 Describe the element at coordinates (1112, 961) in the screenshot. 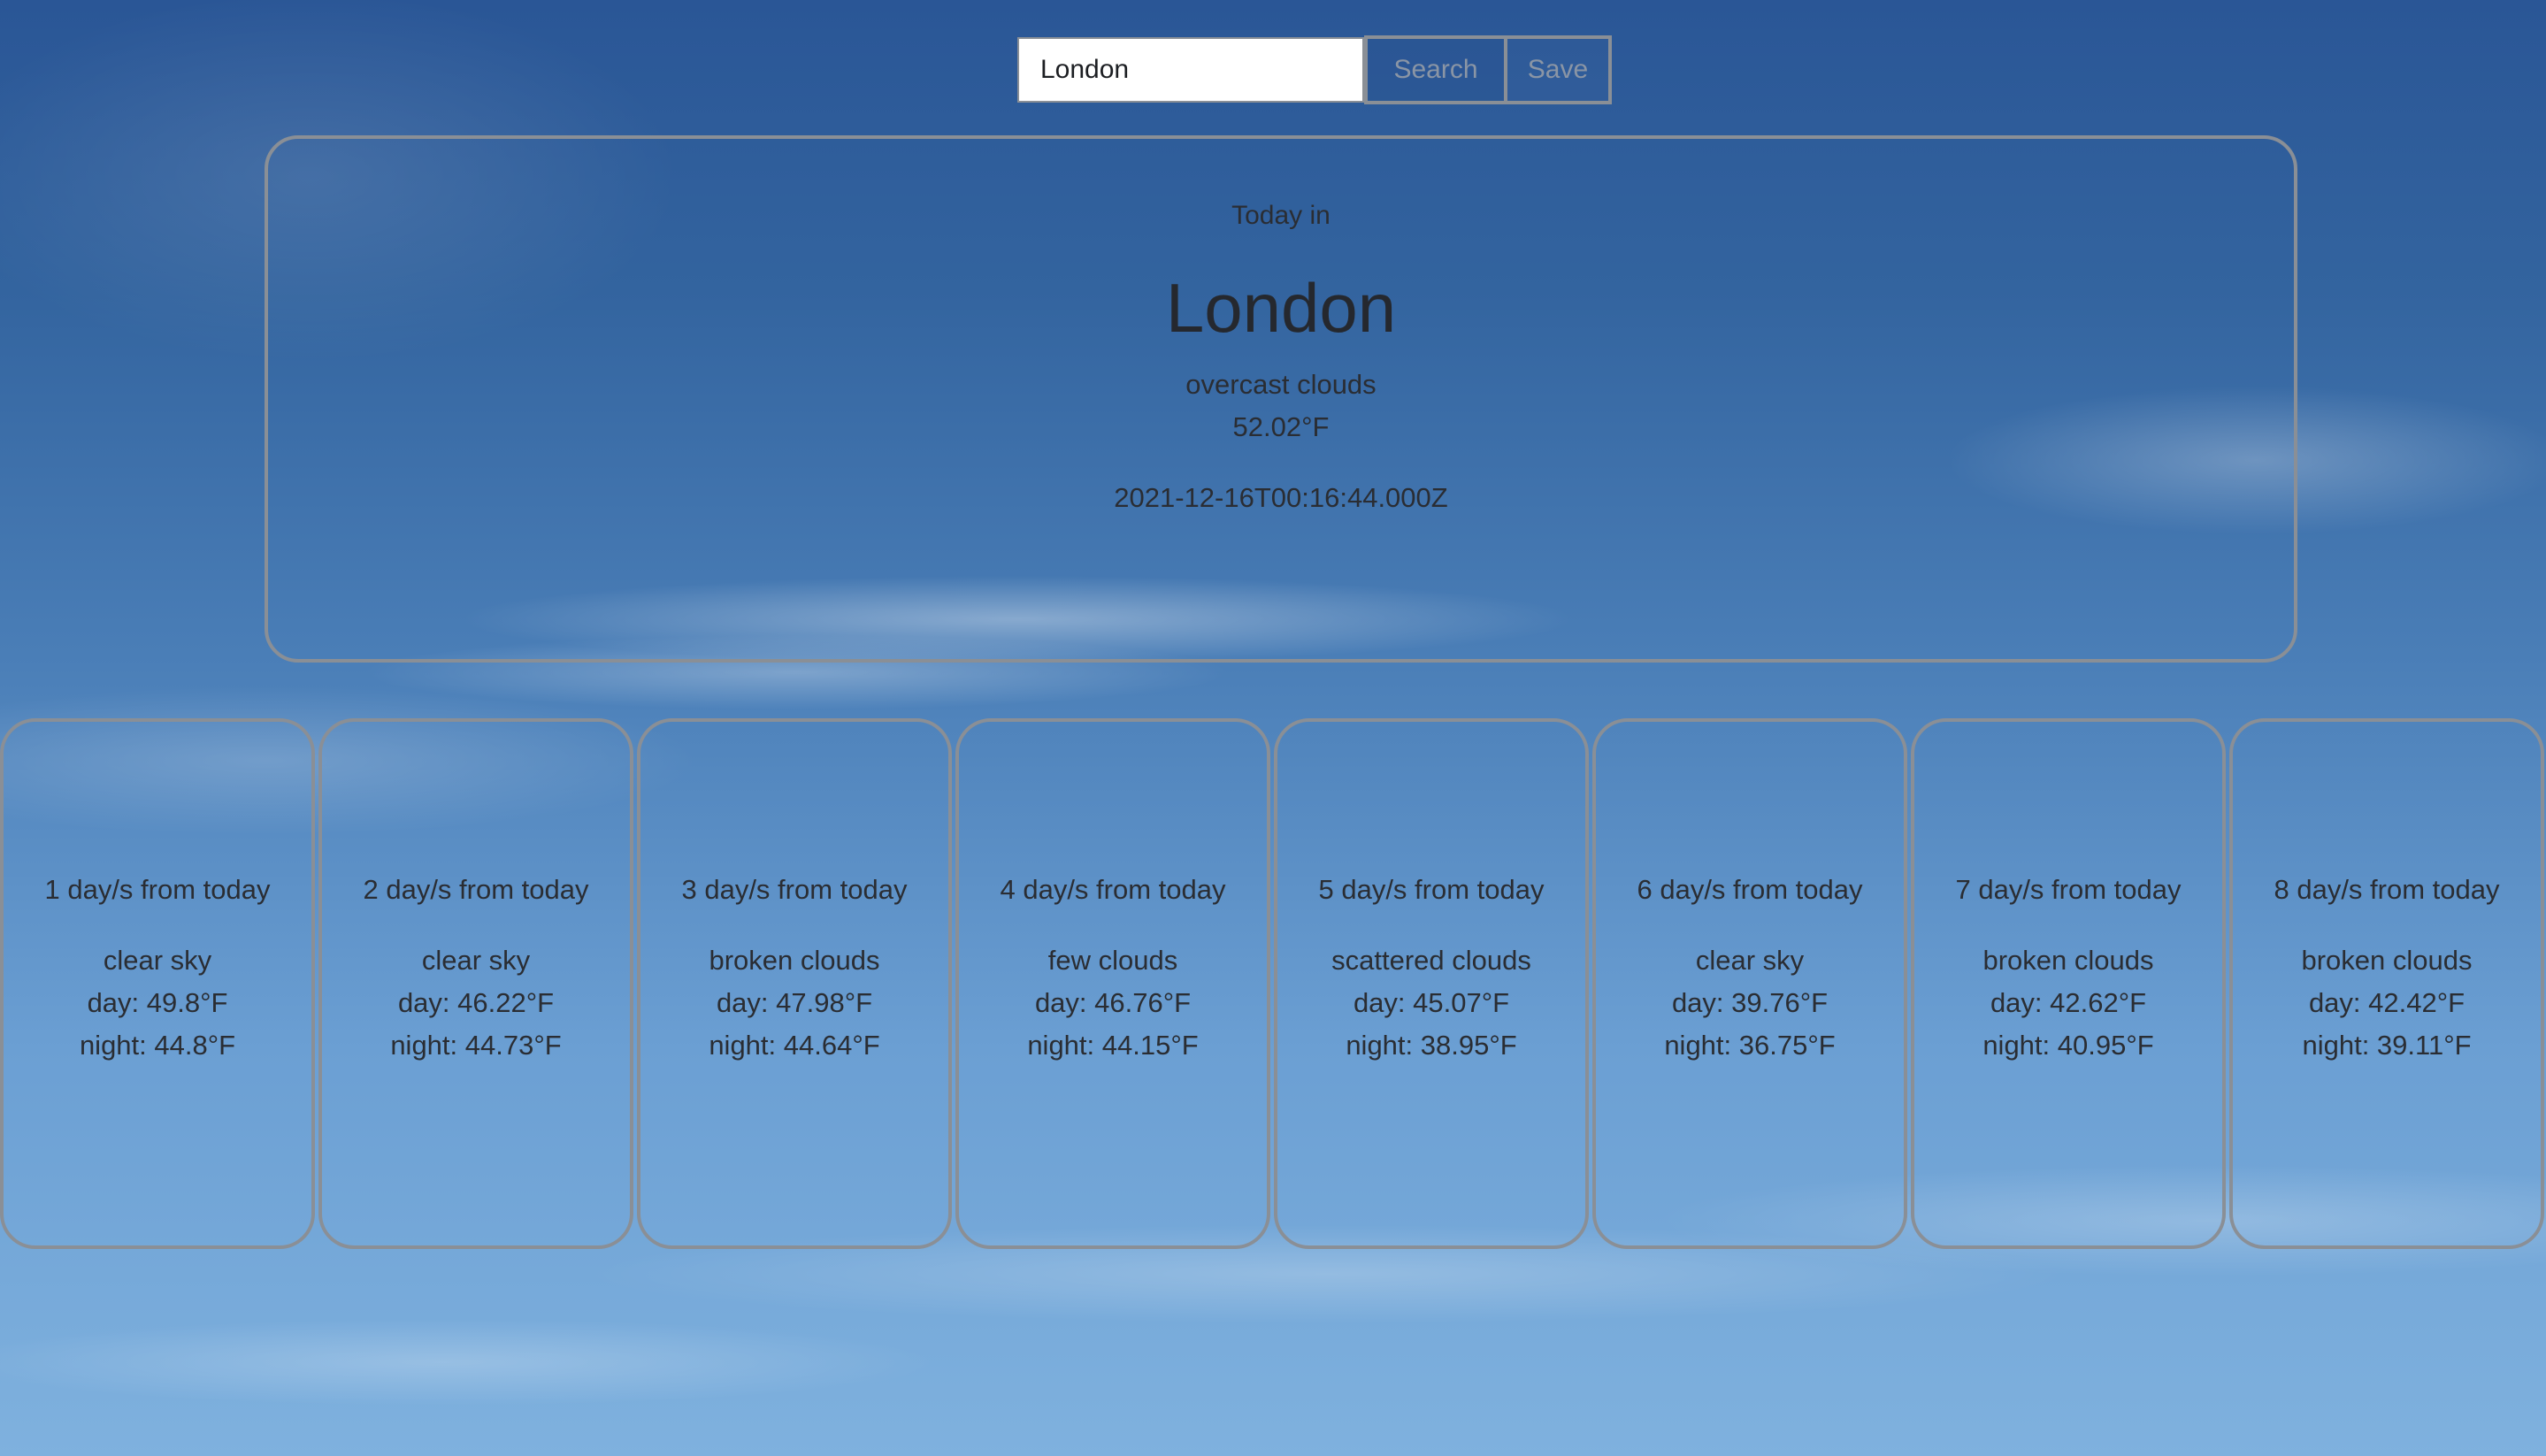

I see `forecast-description: few clouds` at that location.